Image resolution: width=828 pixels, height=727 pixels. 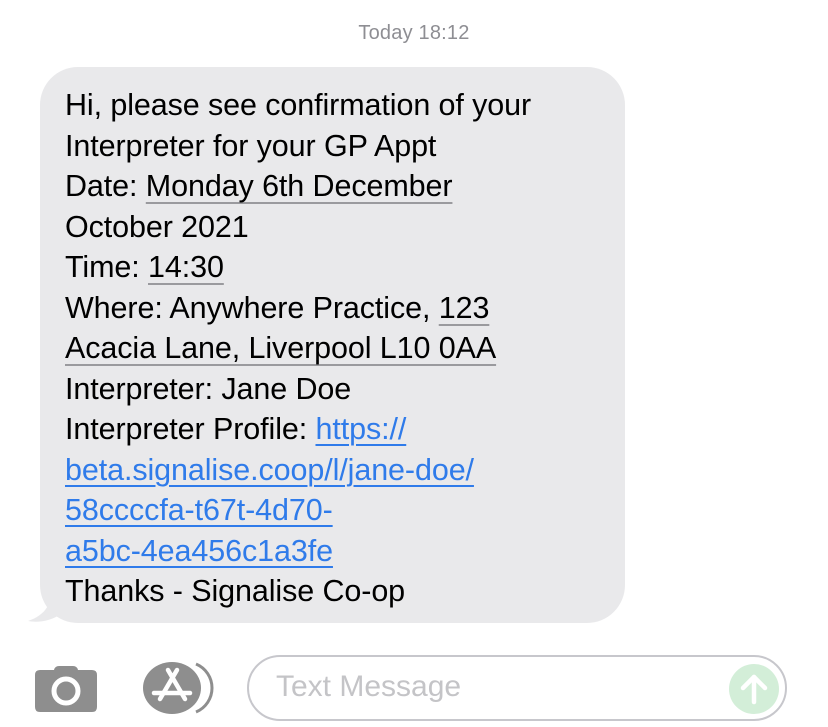 I want to click on message-line-link4: a5bc-4ea456c1a3fe, so click(x=345, y=551).